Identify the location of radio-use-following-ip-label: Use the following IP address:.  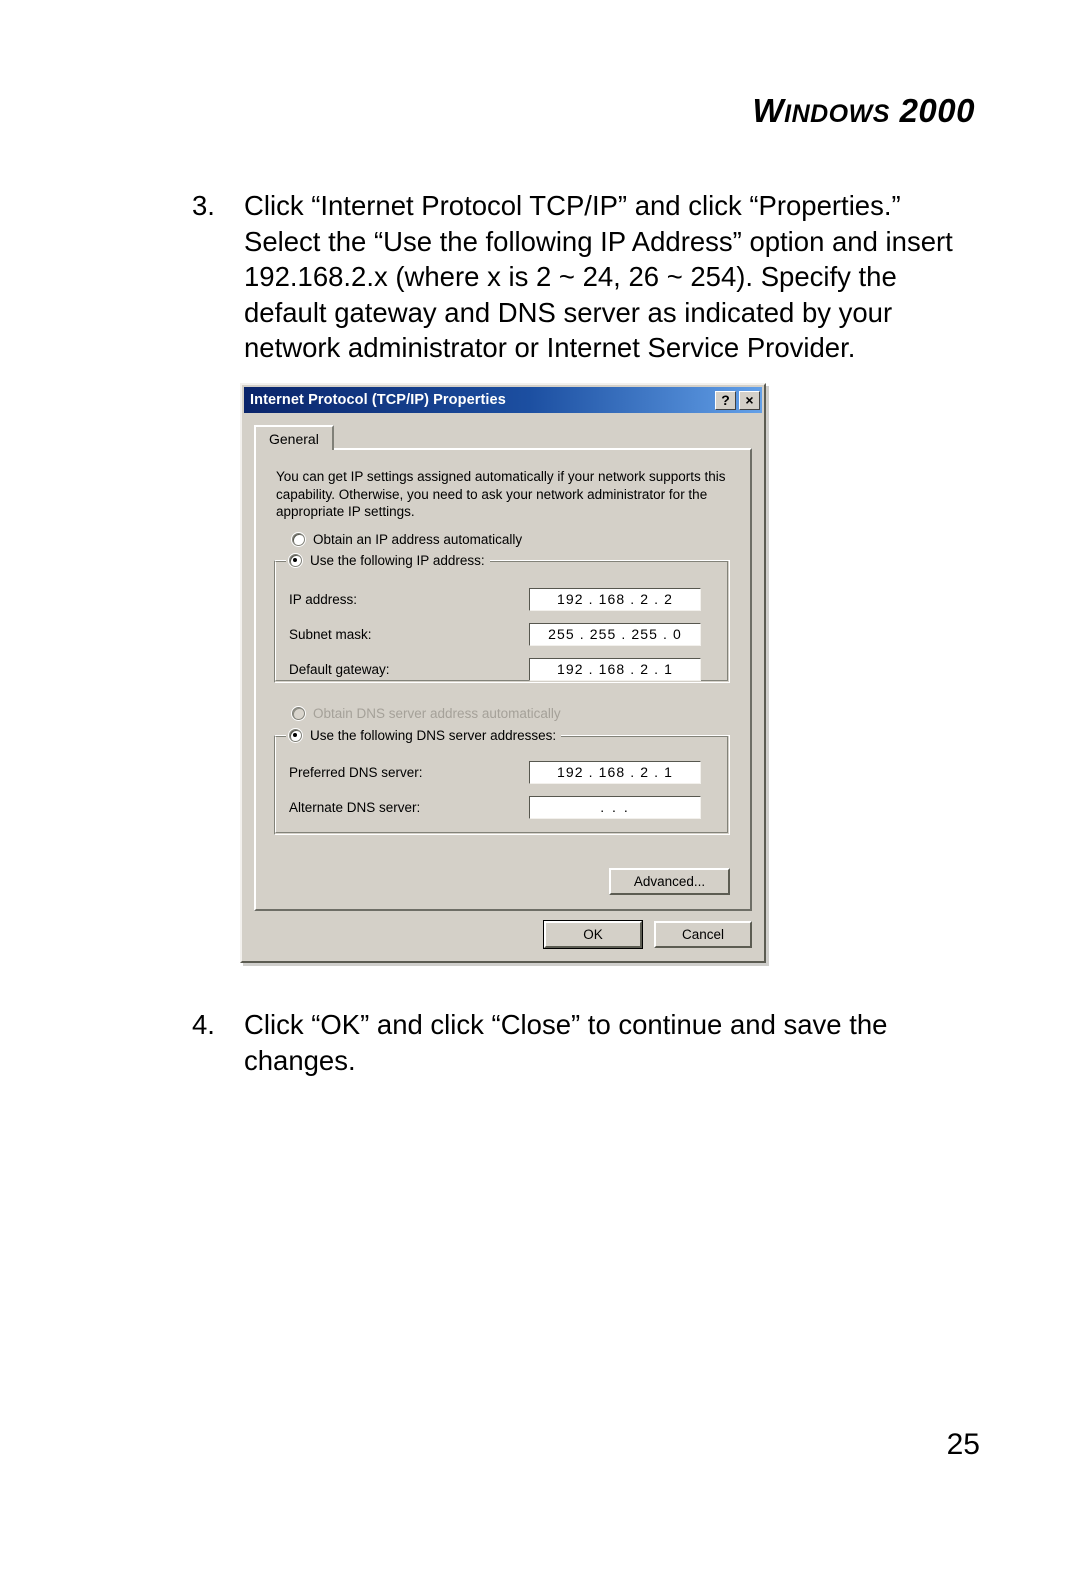
(397, 560).